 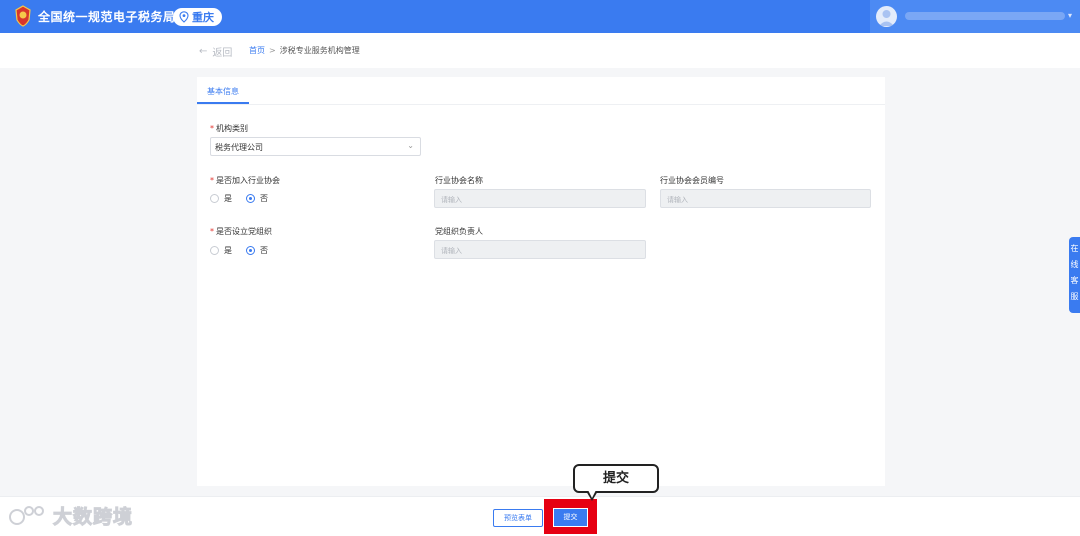 I want to click on avatar, so click(x=886, y=16).